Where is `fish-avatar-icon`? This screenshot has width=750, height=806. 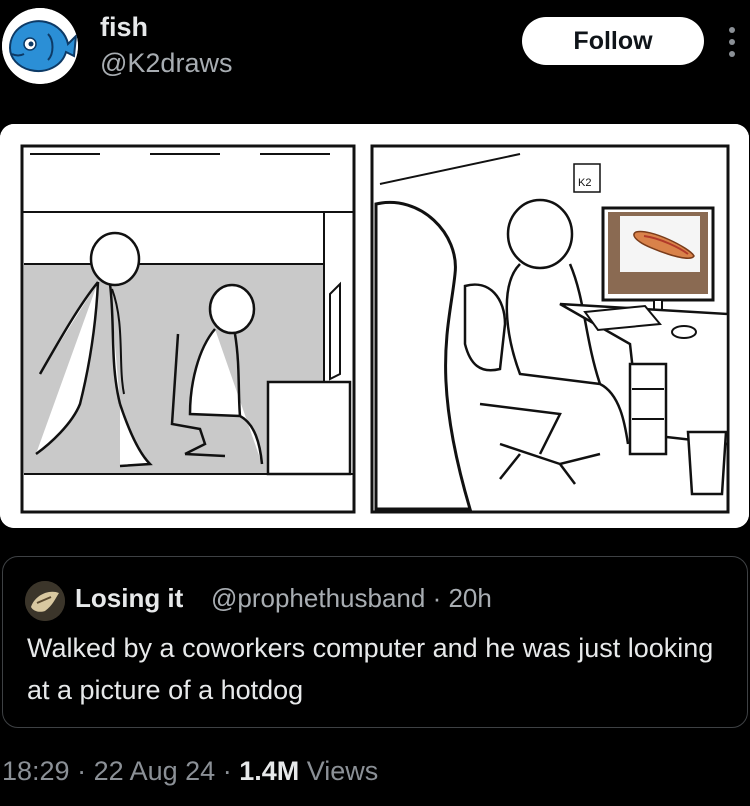
fish-avatar-icon is located at coordinates (40, 46).